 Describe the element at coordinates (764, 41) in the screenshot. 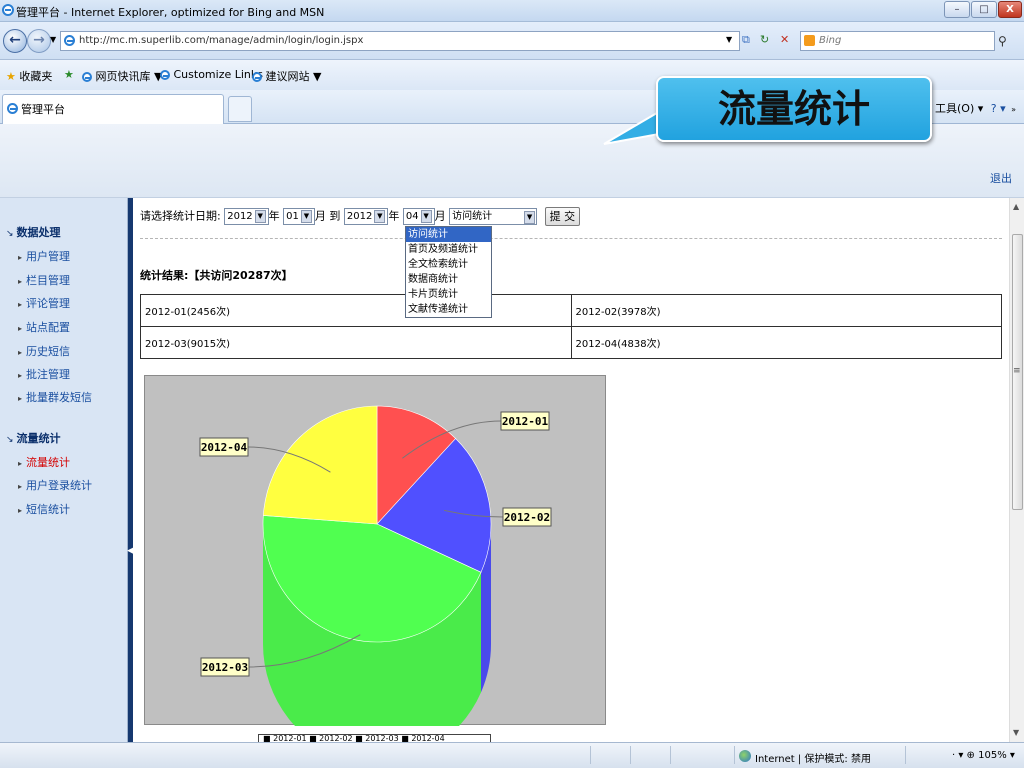

I see `refresh-icon: ↻` at that location.